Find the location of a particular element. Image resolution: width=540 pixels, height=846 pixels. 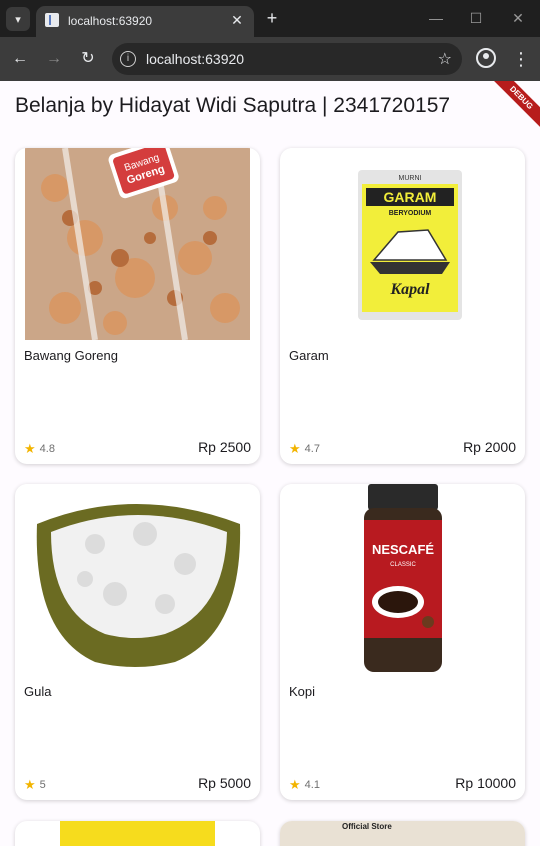

product-price: Rp 2000 is located at coordinates (489, 447).